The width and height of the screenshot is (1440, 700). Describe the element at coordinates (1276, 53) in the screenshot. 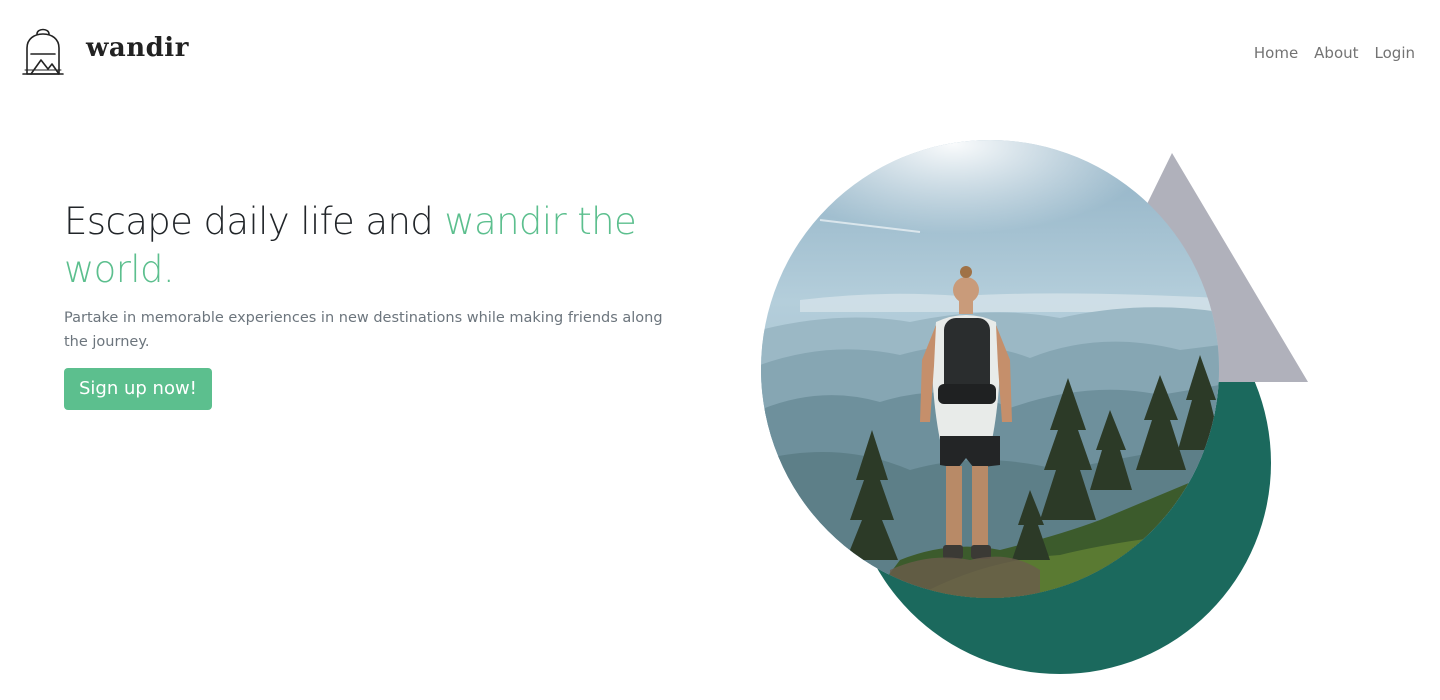

I see `nav-home-link: Home` at that location.